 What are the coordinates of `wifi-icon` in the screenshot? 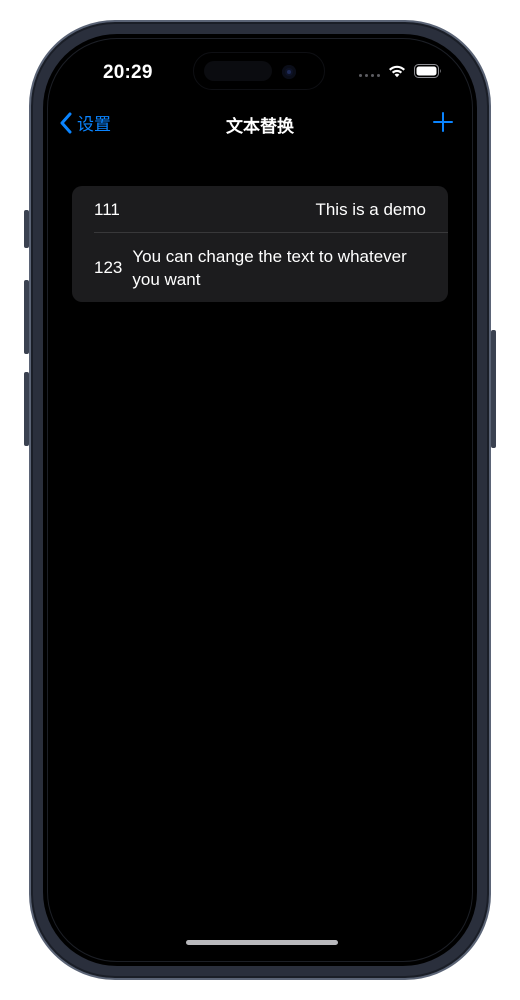 It's located at (397, 71).